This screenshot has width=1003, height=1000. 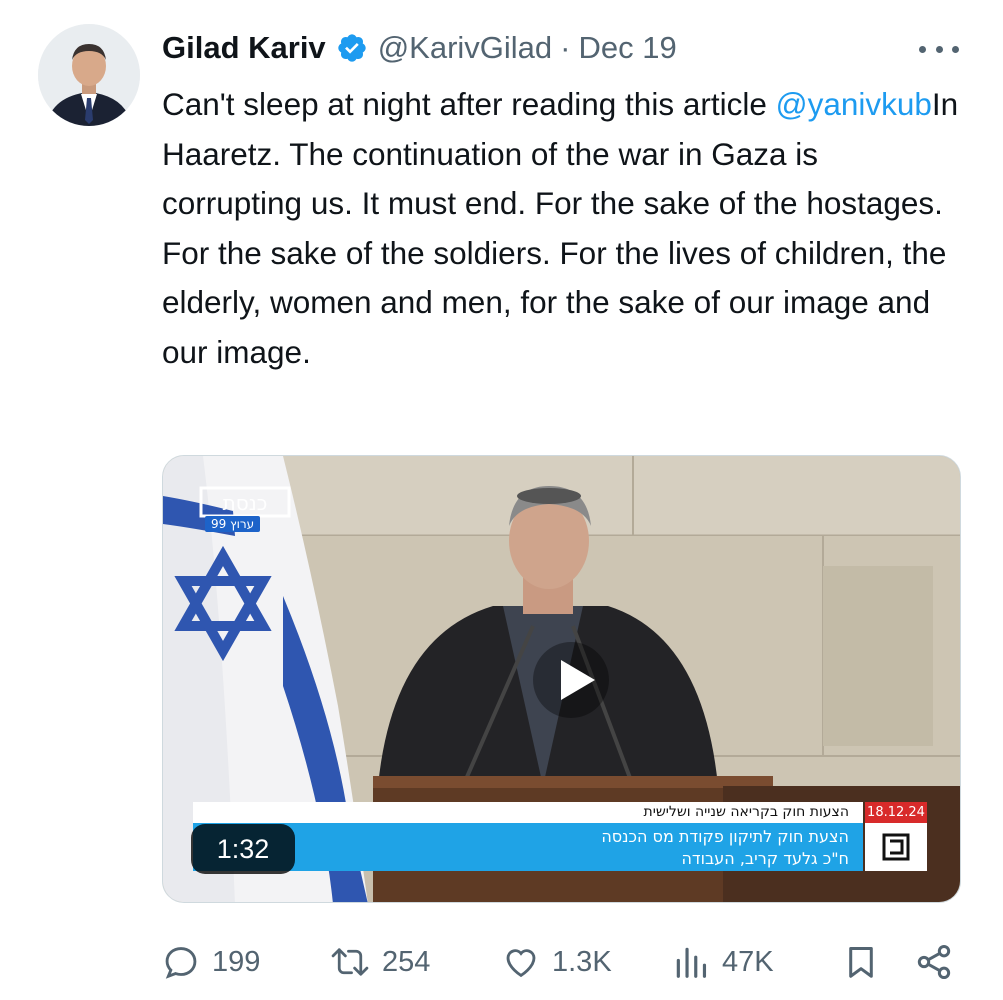 I want to click on ticker-headline: הצעות חוק בקריאה שנייה ושלישית, so click(x=528, y=812).